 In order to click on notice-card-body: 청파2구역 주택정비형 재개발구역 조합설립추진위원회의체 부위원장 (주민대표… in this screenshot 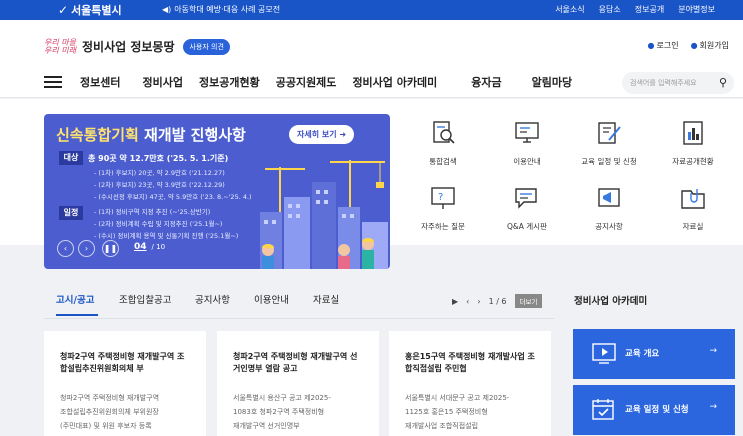, I will do `click(125, 412)`.